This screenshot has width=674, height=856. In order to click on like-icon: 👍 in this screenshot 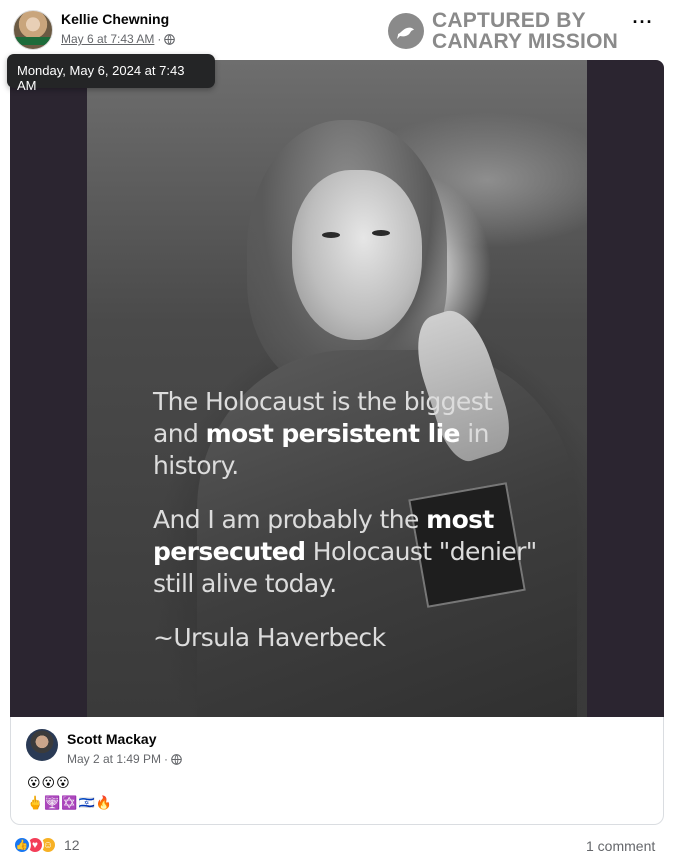, I will do `click(22, 845)`.